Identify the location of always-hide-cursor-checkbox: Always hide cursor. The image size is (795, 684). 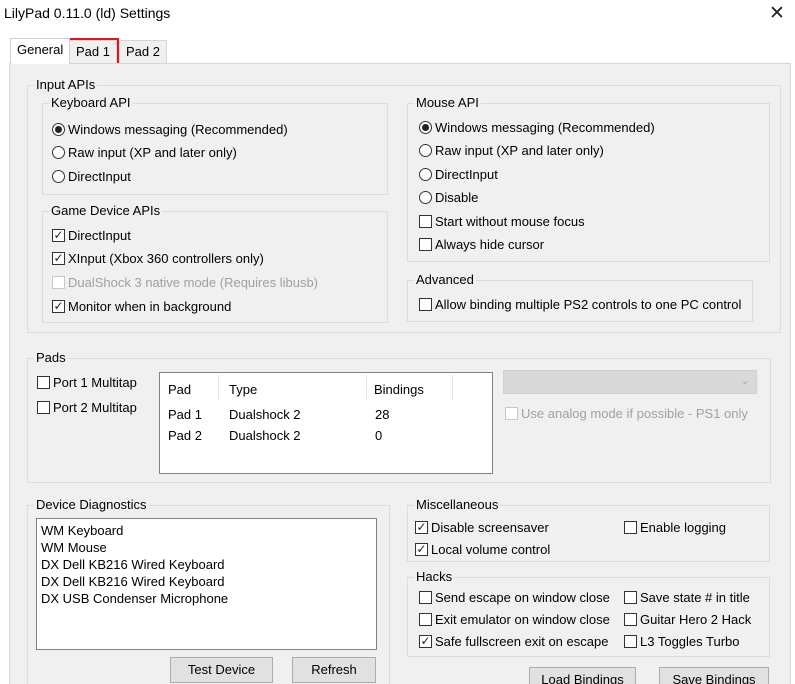
(481, 244).